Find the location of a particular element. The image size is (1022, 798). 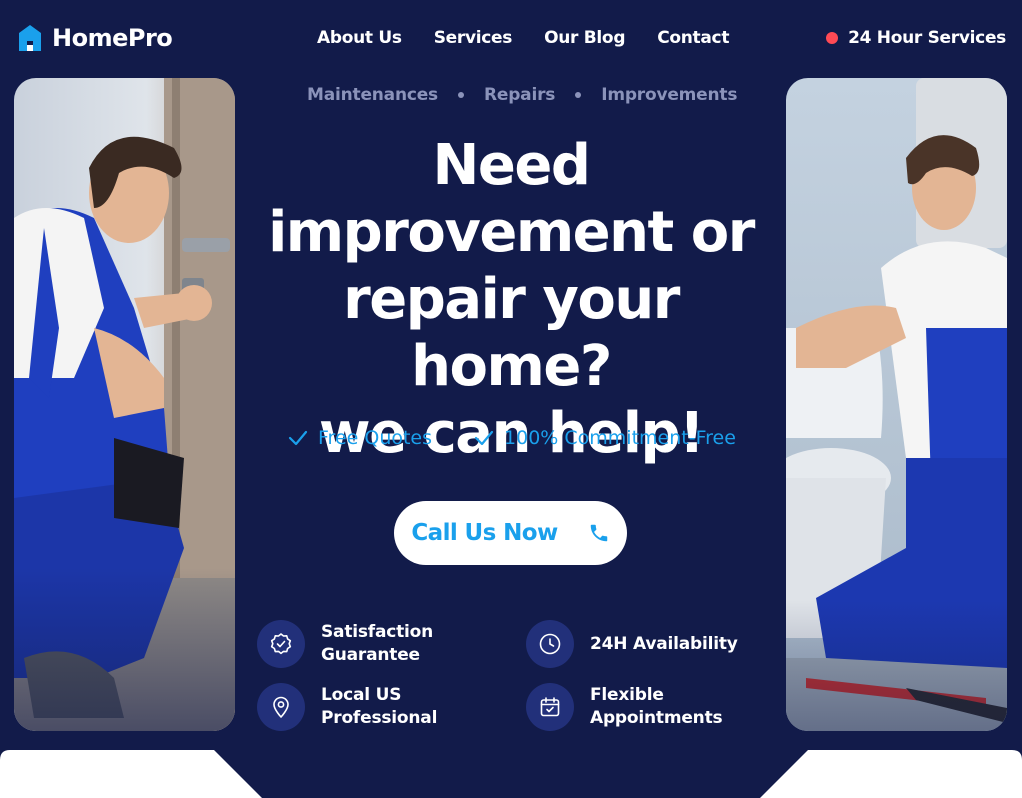

nav-services: Services is located at coordinates (473, 38).